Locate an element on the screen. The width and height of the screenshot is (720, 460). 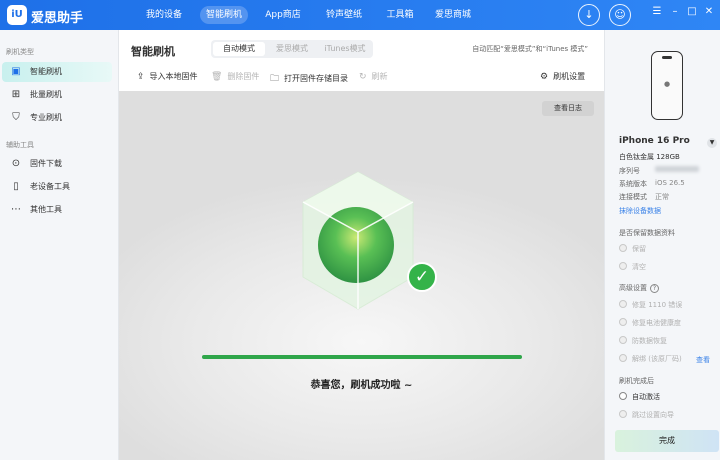
sidebar-item-smart-flash: ▣ 智能刷机 is located at coordinates (57, 72).